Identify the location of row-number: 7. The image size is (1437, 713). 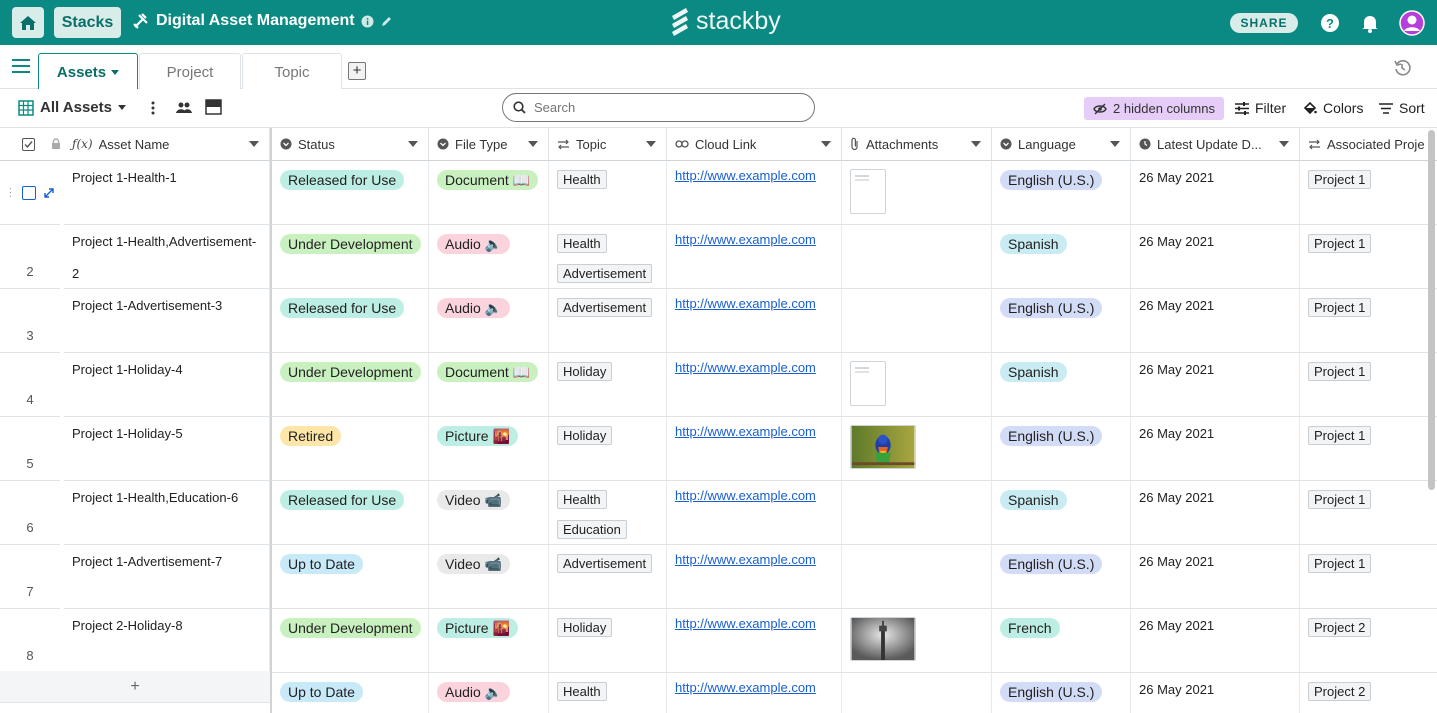
(30, 577).